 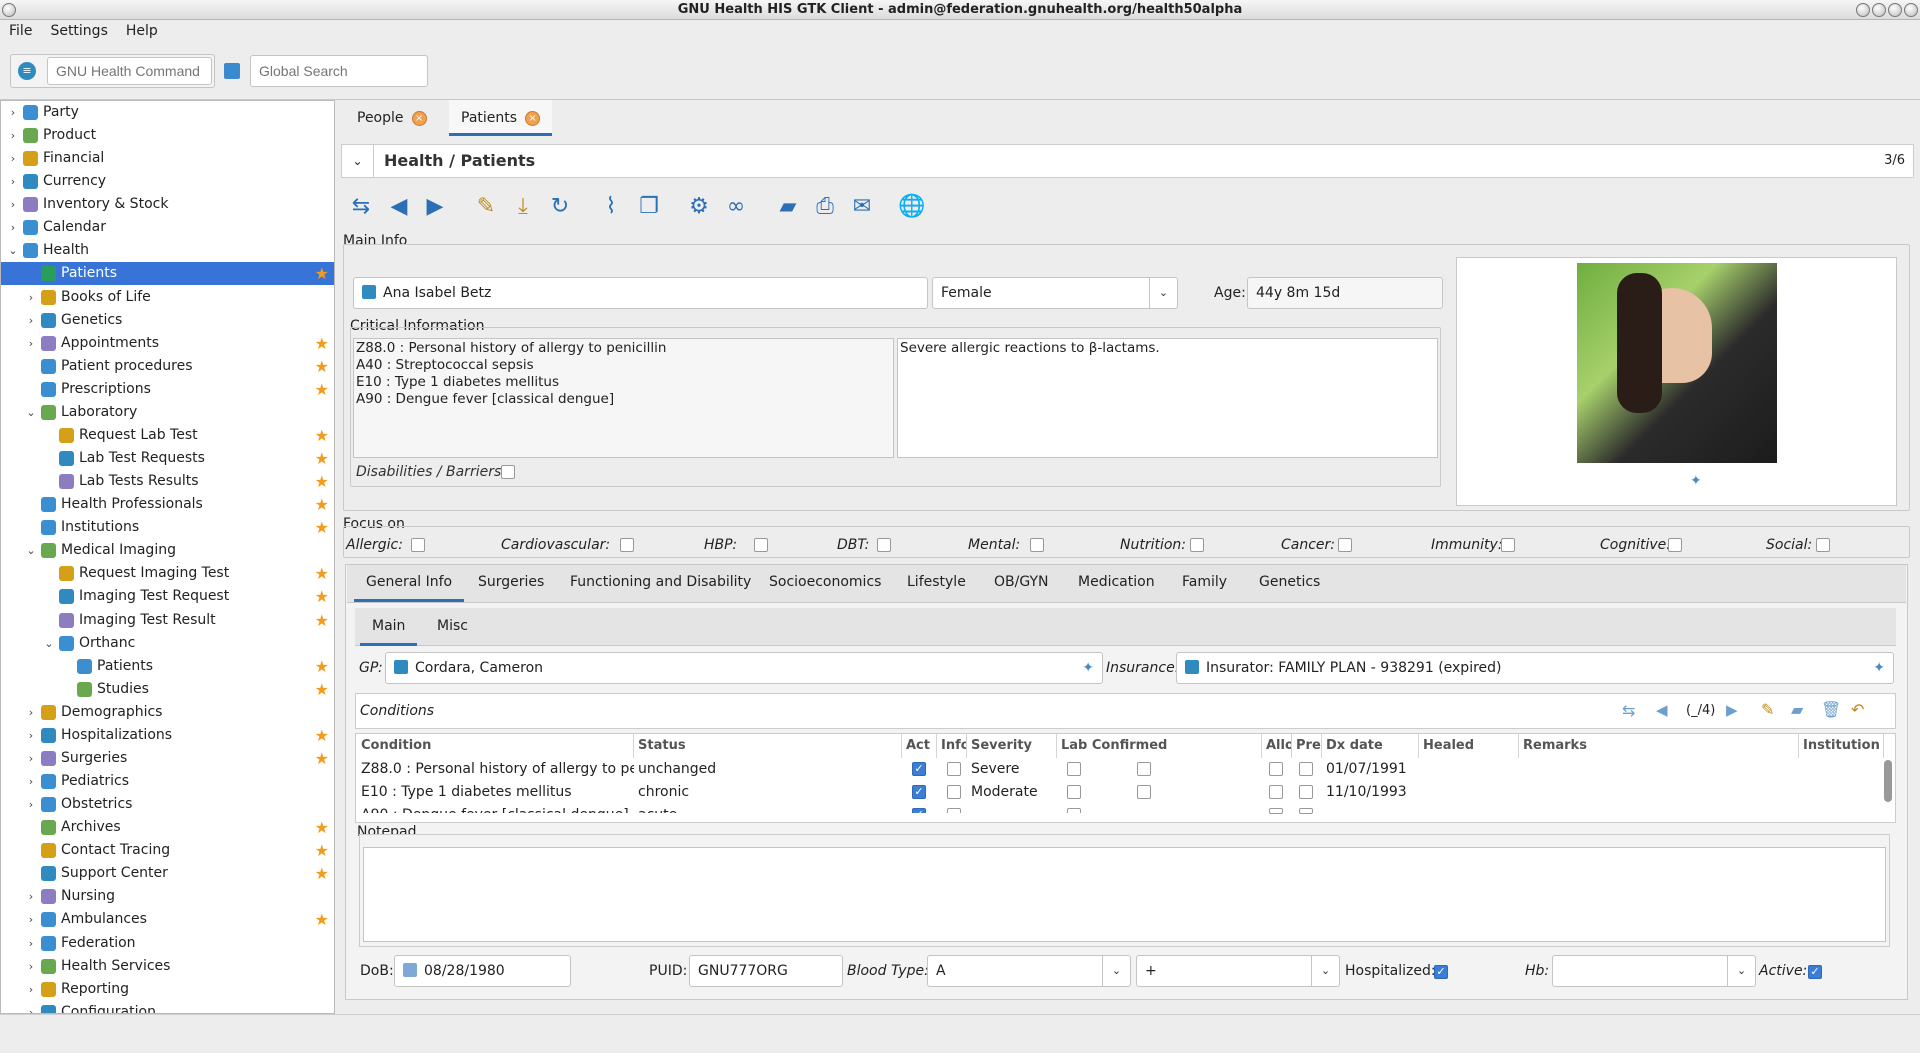 What do you see at coordinates (9, 10) in the screenshot?
I see `window-menu-button` at bounding box center [9, 10].